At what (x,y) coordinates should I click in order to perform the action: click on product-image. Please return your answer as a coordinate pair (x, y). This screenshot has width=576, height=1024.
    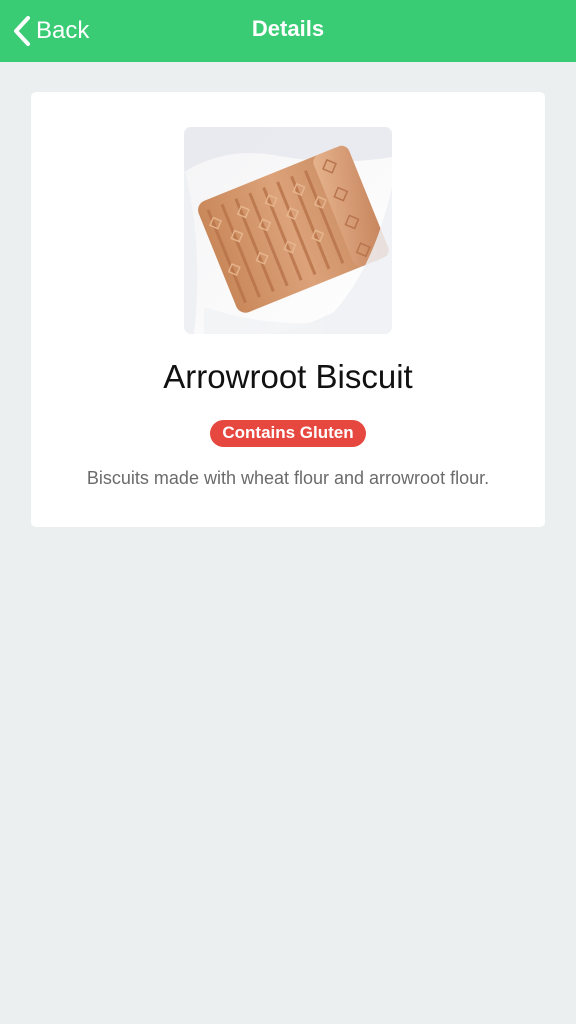
    Looking at the image, I should click on (288, 230).